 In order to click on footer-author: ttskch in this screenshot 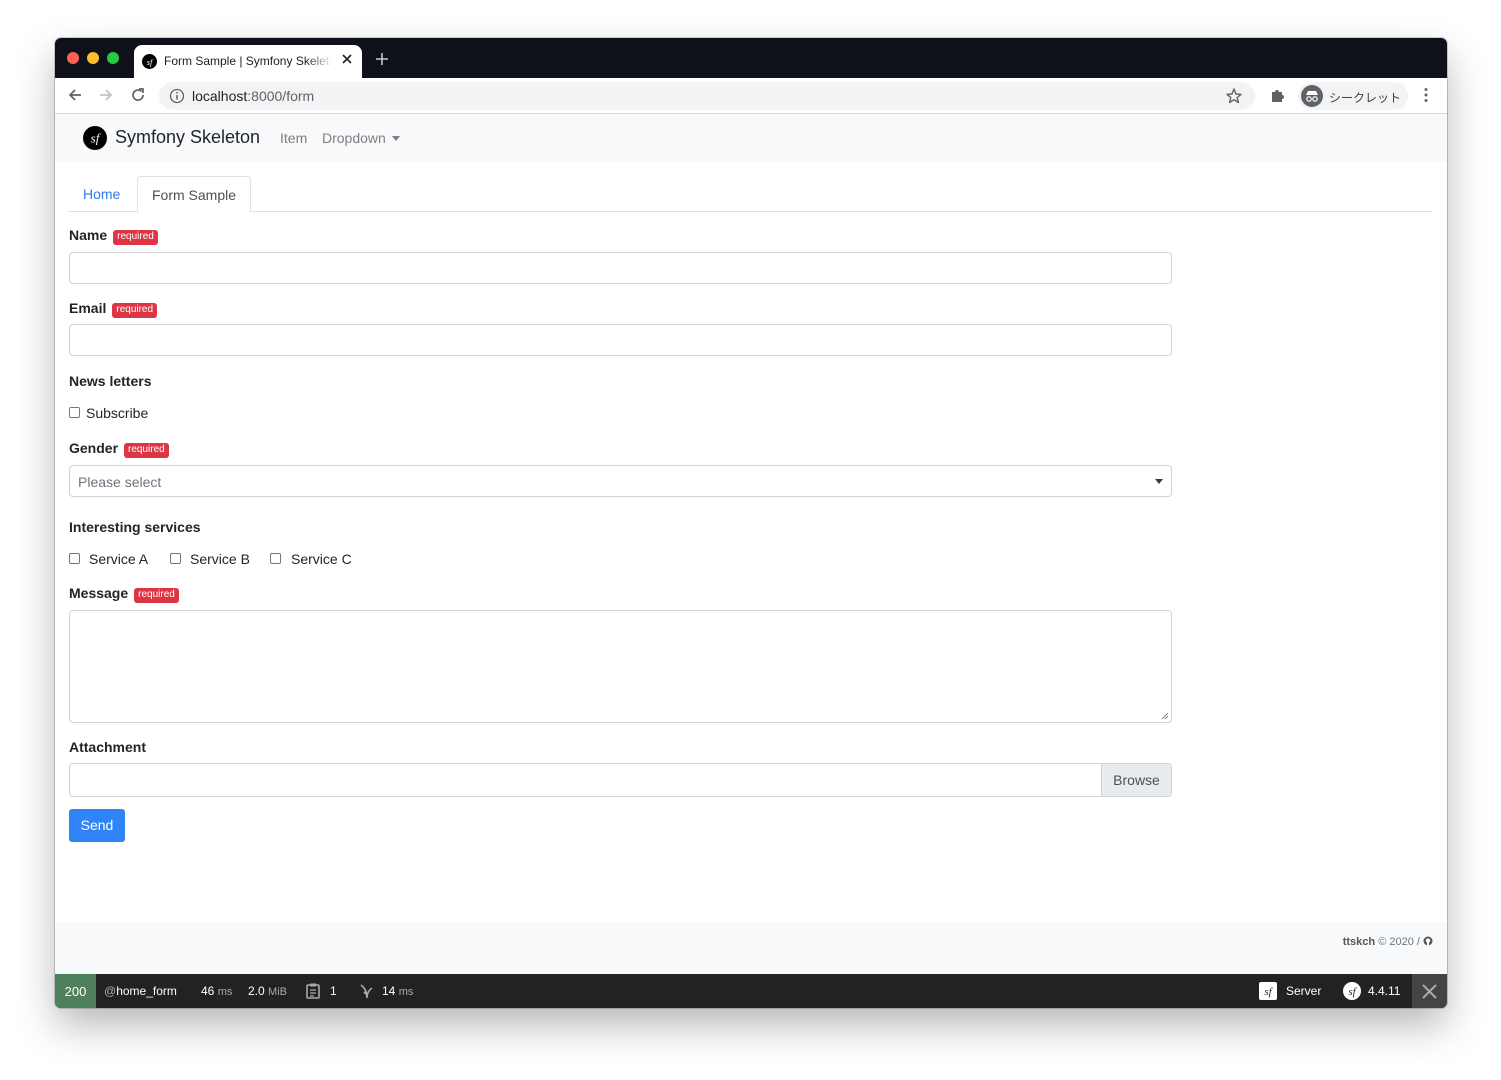, I will do `click(1359, 942)`.